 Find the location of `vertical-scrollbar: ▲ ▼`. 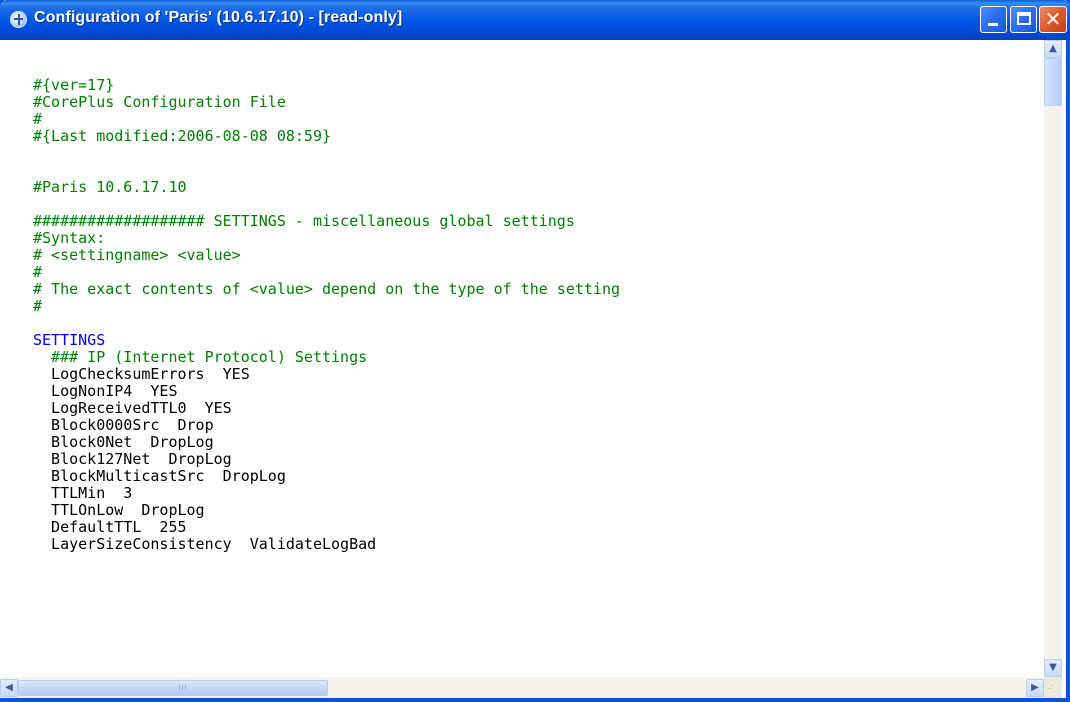

vertical-scrollbar: ▲ ▼ is located at coordinates (1053, 358).